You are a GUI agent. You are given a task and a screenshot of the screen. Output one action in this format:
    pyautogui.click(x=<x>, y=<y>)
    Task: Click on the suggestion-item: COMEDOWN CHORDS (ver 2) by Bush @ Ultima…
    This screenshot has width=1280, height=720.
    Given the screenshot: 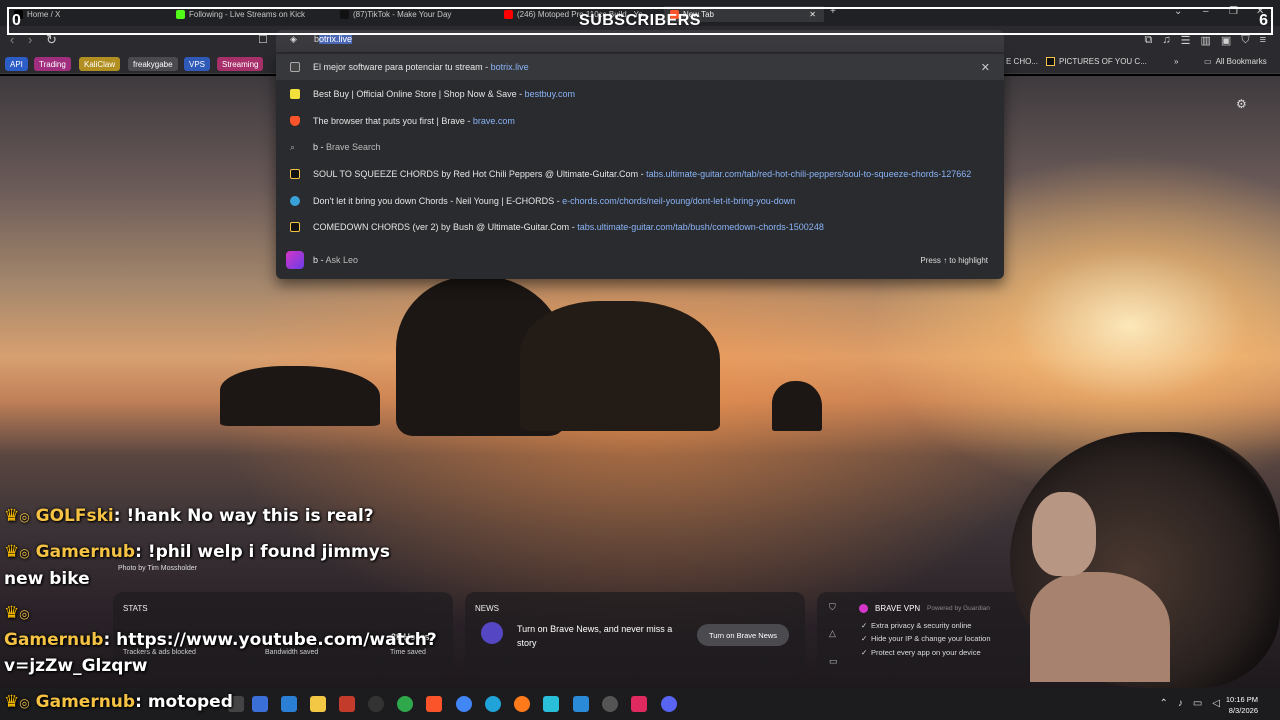 What is the action you would take?
    pyautogui.click(x=640, y=227)
    